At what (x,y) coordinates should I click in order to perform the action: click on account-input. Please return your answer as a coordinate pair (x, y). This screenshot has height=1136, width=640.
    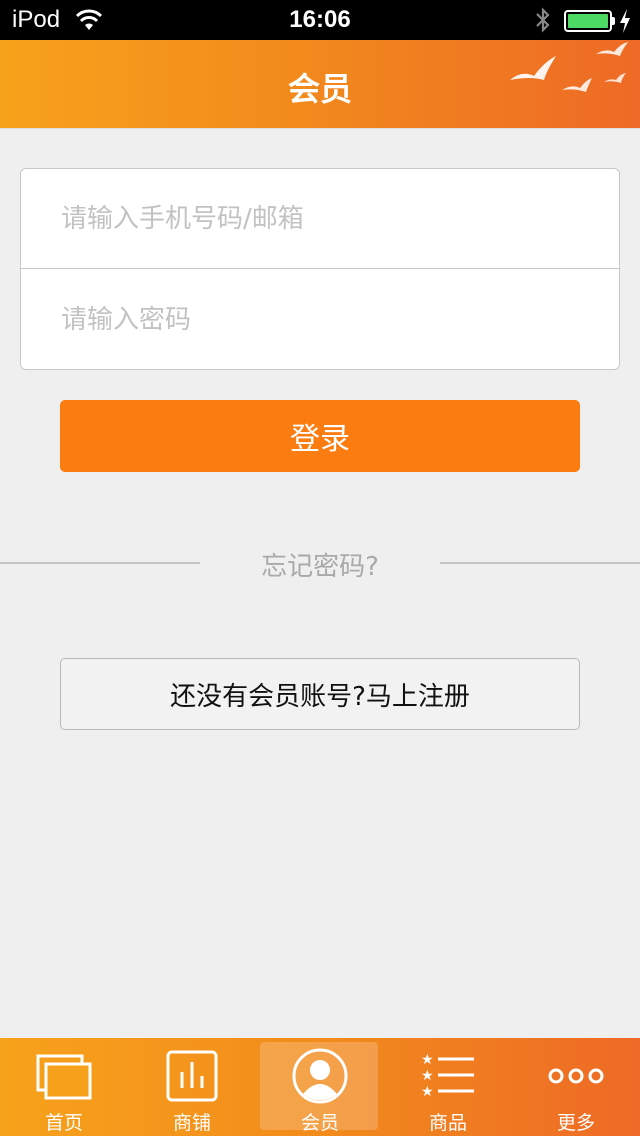
    Looking at the image, I should click on (320, 219).